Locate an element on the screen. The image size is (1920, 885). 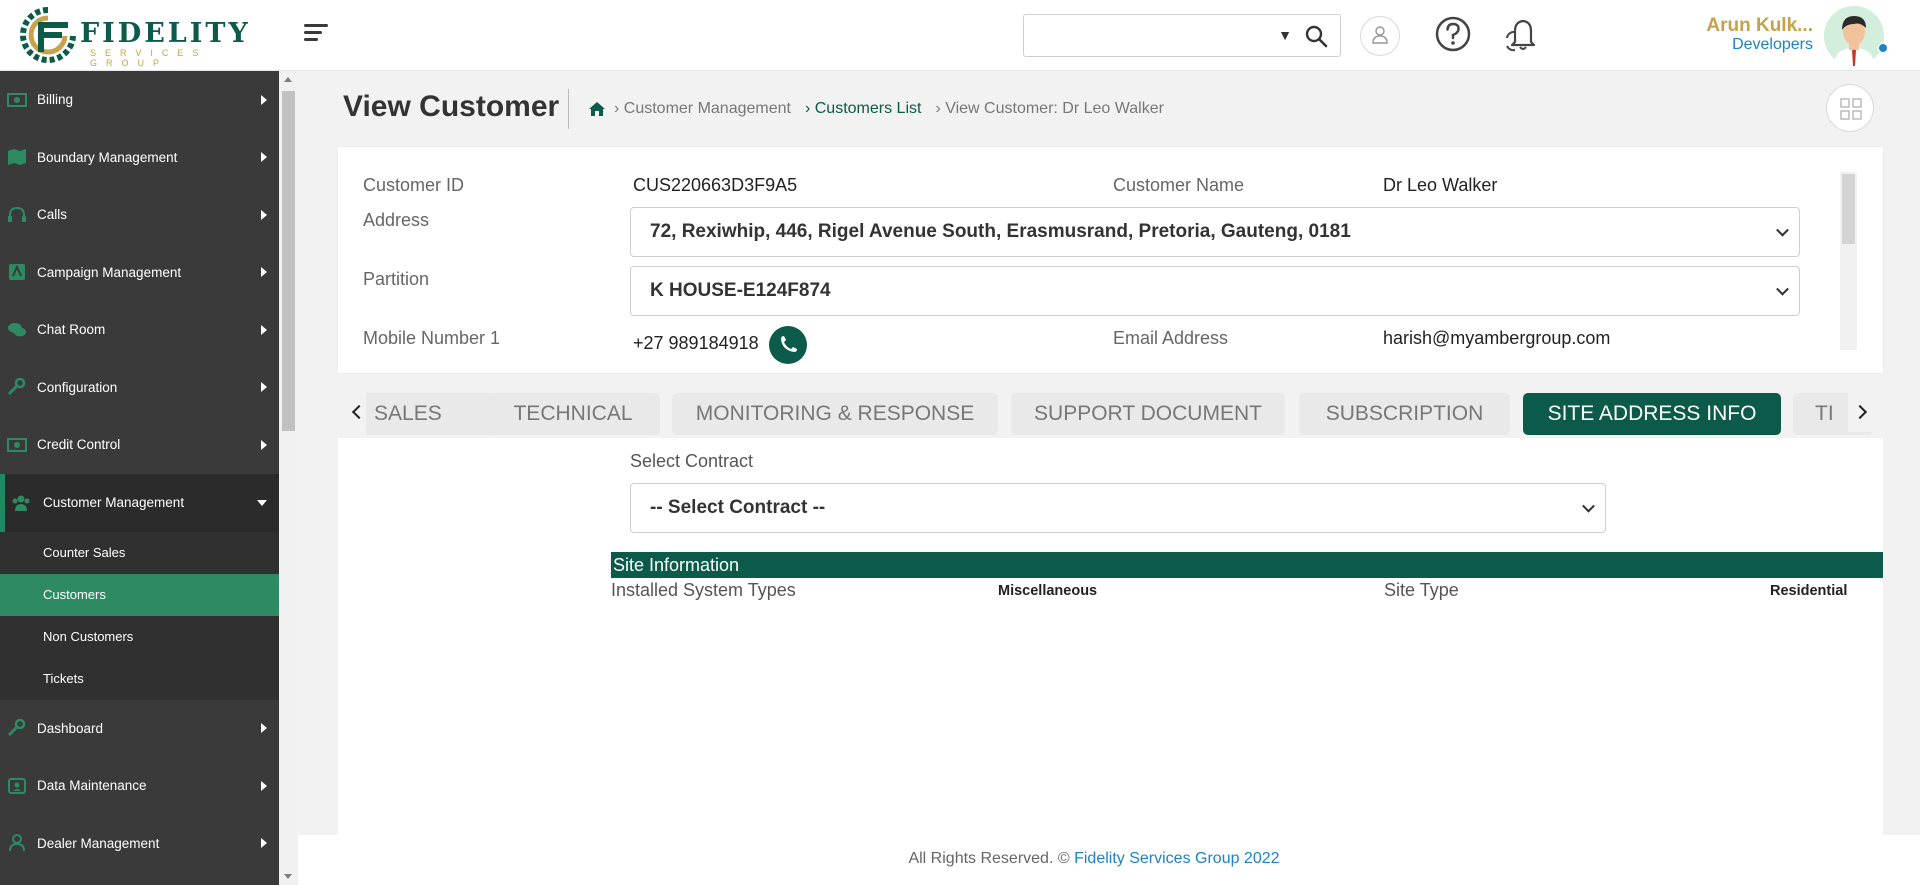
tab-sales: SALES is located at coordinates (430, 414).